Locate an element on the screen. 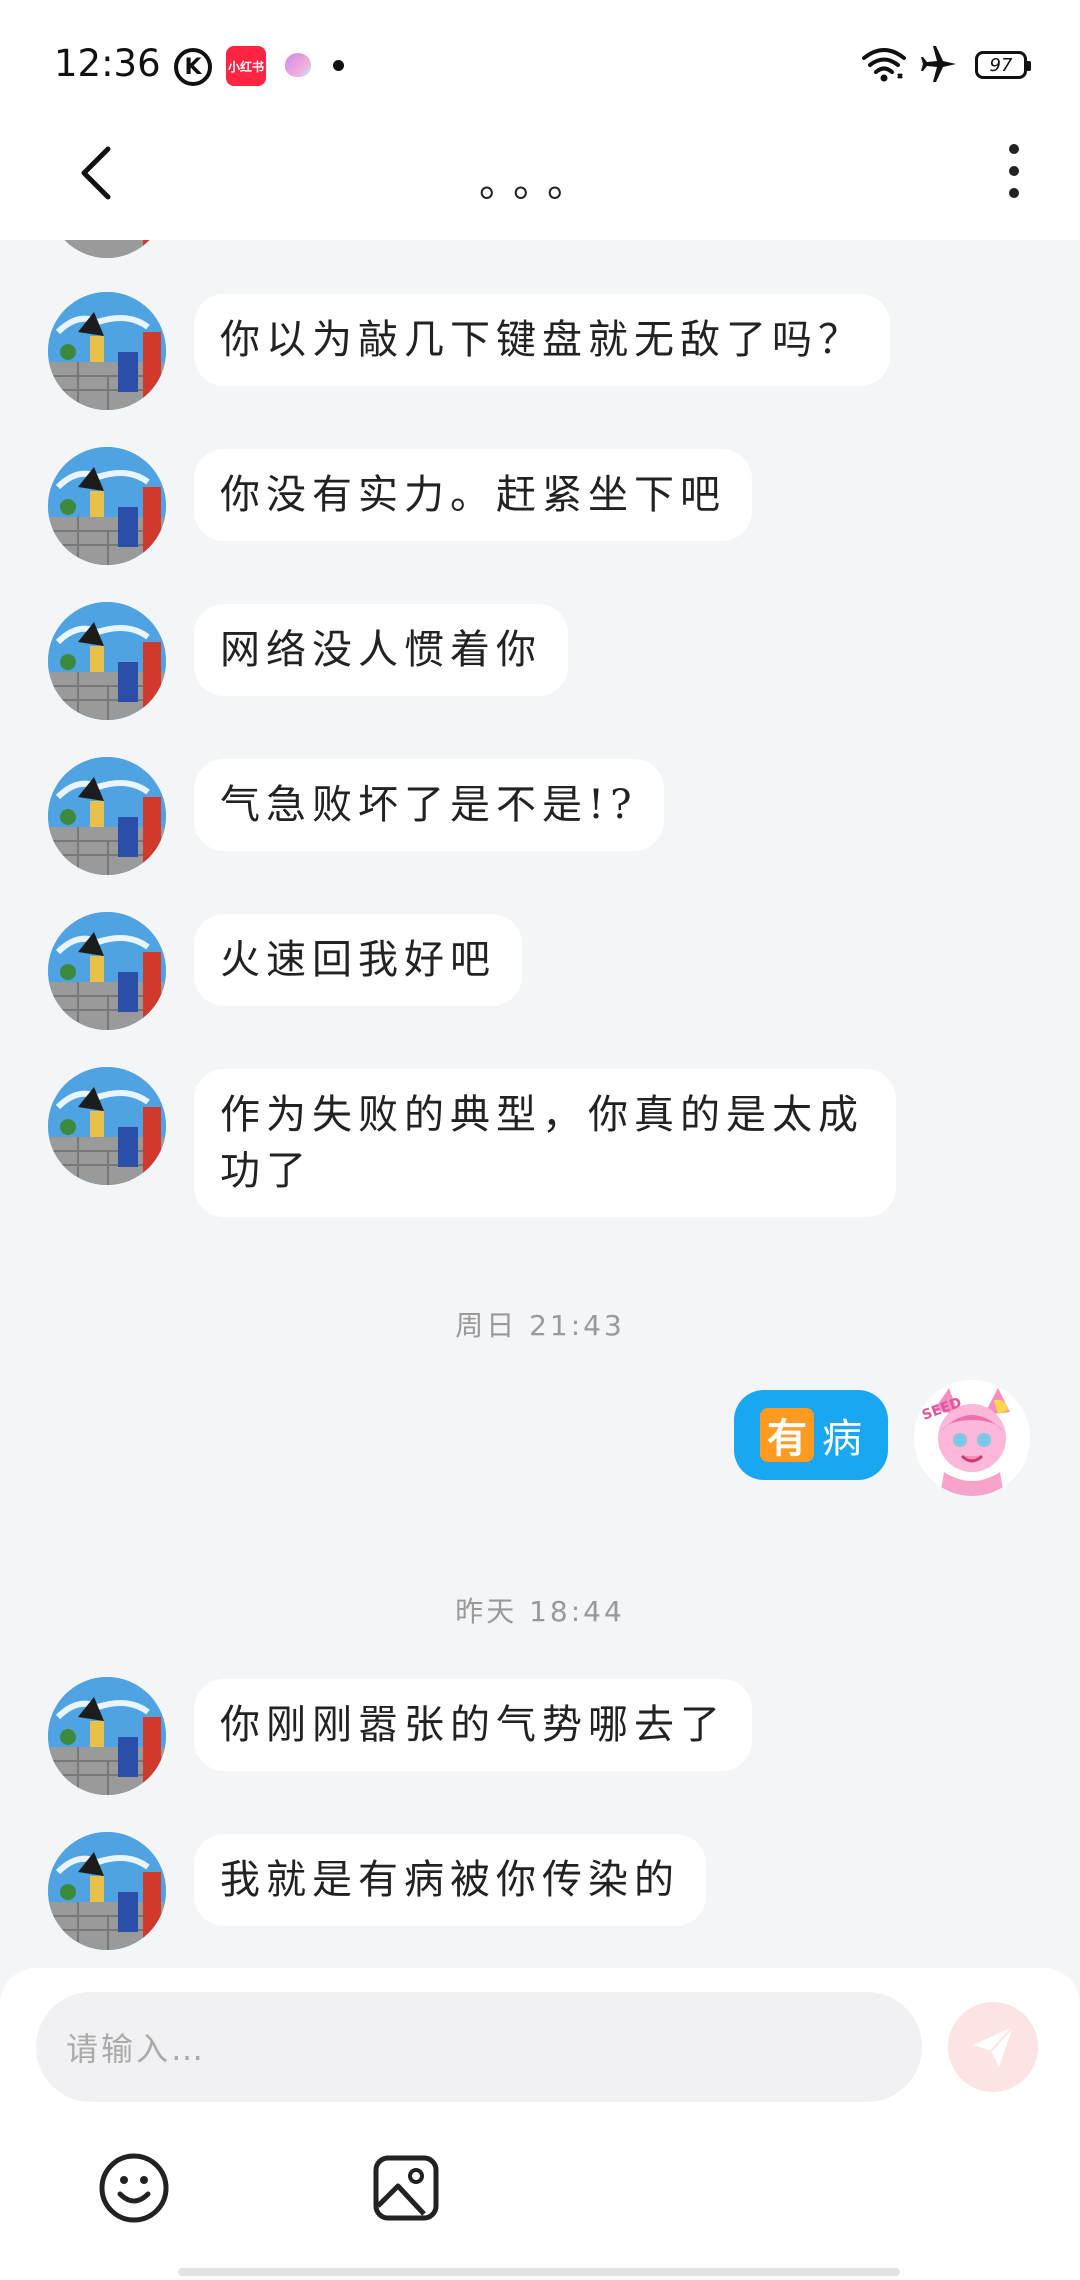 The height and width of the screenshot is (2280, 1080). more-options-button is located at coordinates (1014, 171).